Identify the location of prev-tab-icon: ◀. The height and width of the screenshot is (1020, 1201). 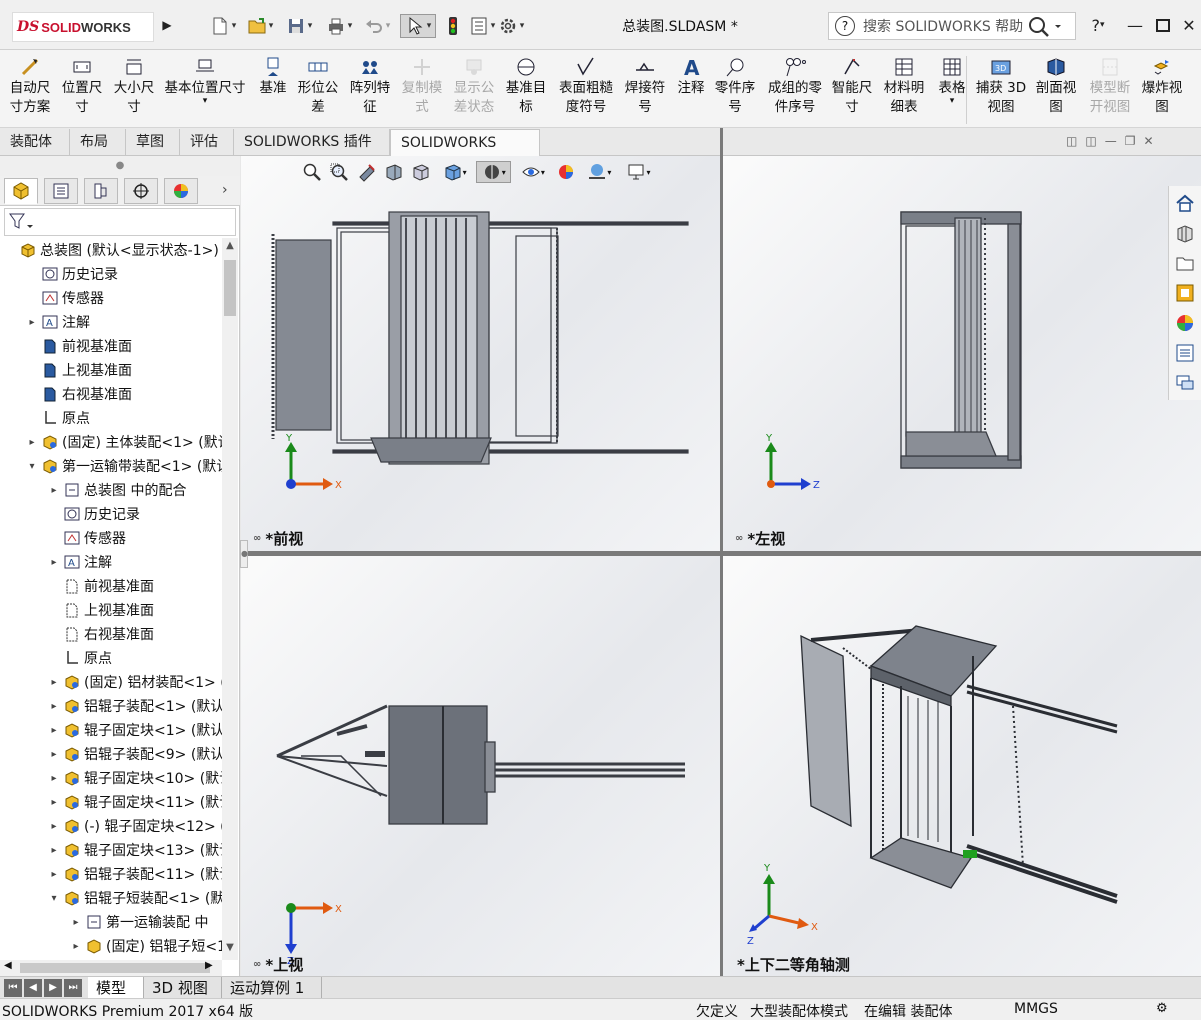
(33, 988).